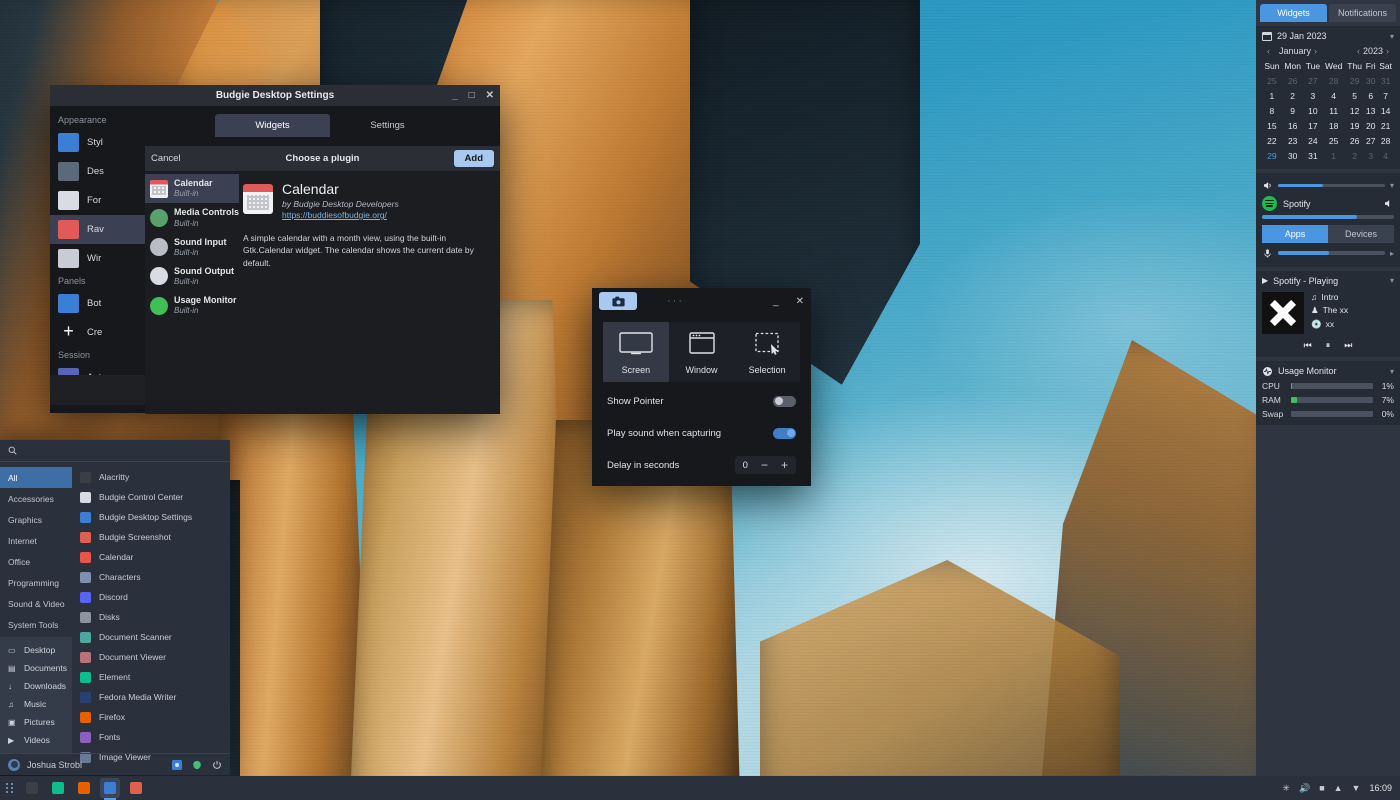  Describe the element at coordinates (1354, 125) in the screenshot. I see `calendar-day: 19` at that location.